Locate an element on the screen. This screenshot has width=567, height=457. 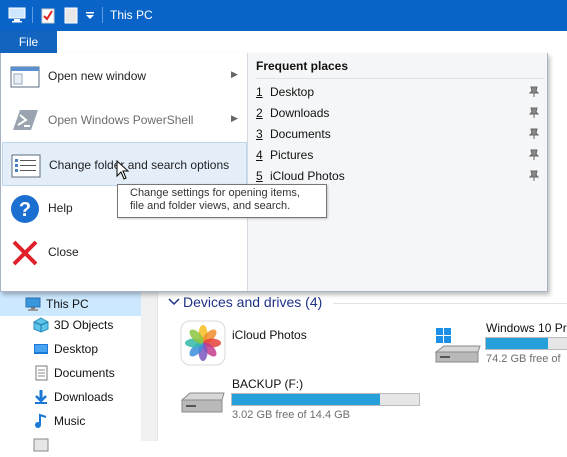
ribbon-tab-strip is located at coordinates (312, 42).